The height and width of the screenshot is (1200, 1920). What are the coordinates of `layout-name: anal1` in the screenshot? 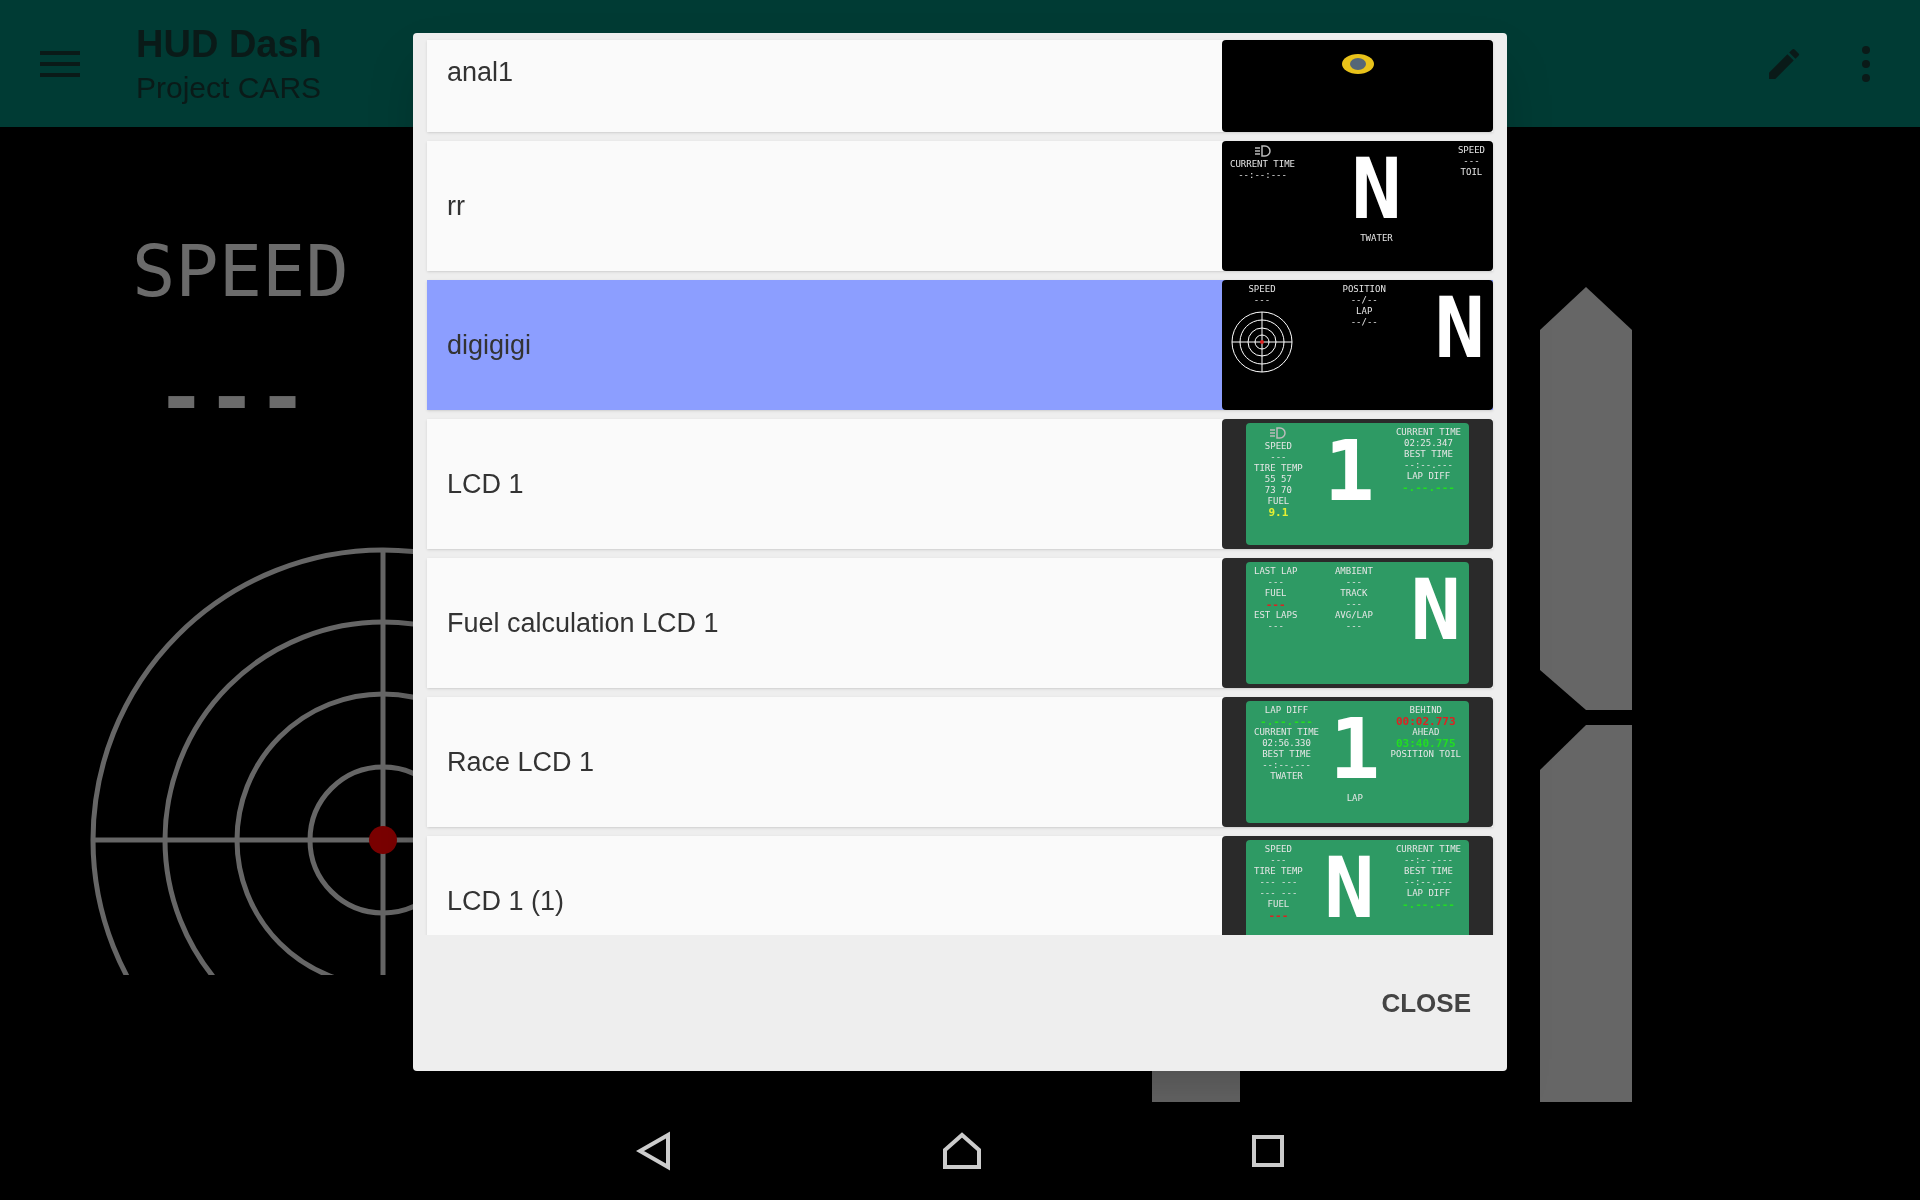 It's located at (480, 72).